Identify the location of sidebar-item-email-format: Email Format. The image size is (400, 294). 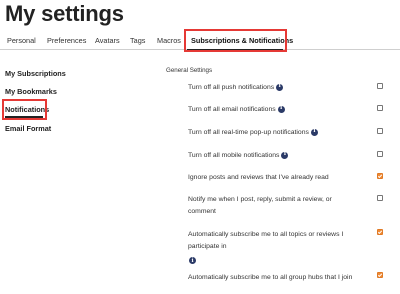
(28, 128).